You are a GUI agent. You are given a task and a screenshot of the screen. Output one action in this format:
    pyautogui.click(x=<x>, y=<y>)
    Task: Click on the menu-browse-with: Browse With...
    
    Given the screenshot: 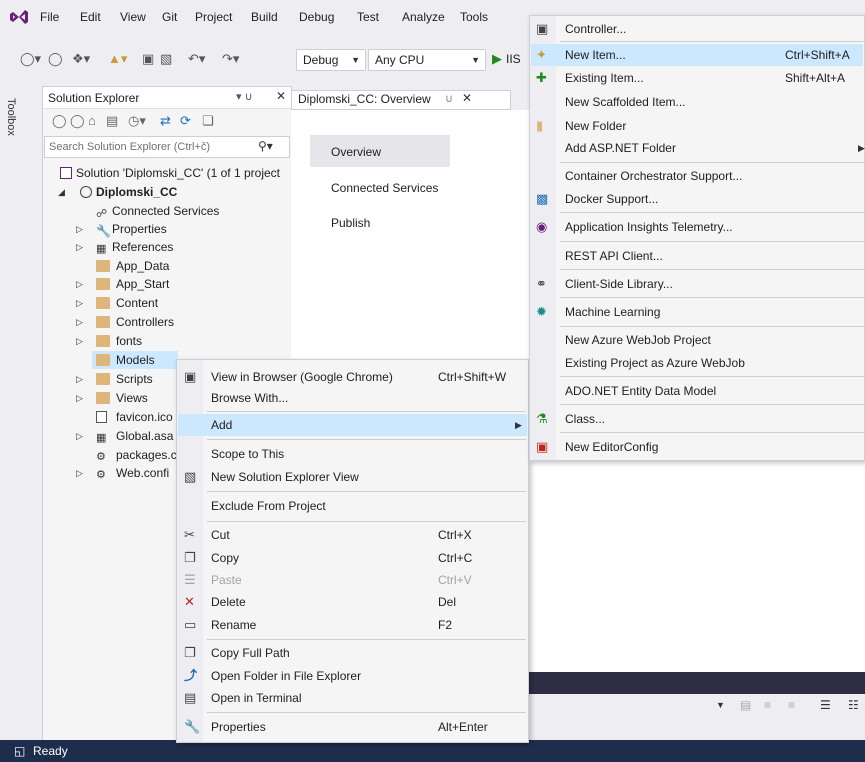 What is the action you would take?
    pyautogui.click(x=352, y=398)
    